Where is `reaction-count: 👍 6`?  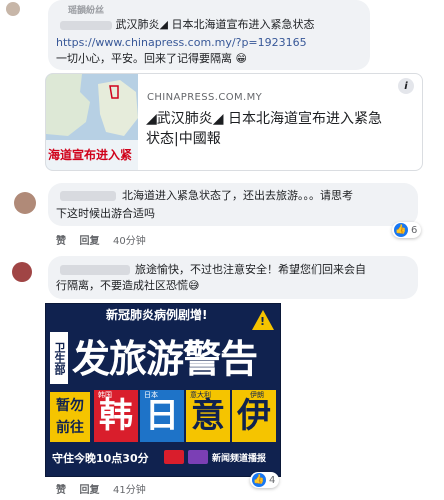
reaction-count: 👍 6 is located at coordinates (407, 230).